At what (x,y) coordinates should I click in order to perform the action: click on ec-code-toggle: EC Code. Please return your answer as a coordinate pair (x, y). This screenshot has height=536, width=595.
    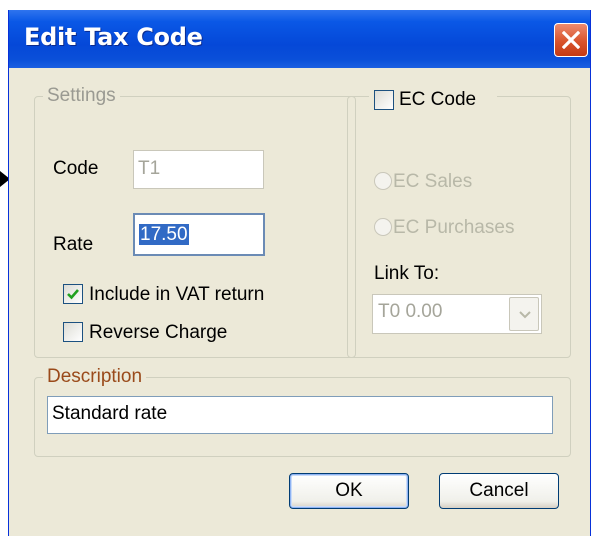
    Looking at the image, I should click on (433, 100).